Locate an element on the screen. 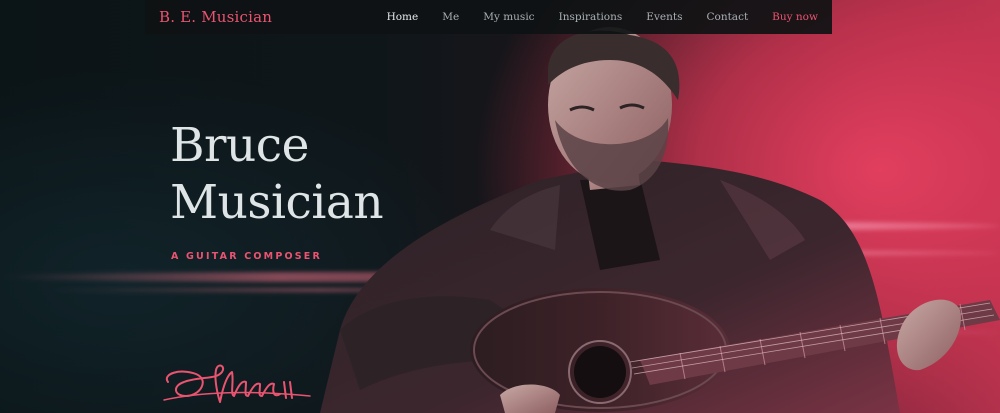 The width and height of the screenshot is (1000, 413). hero-subtitle: A GUITAR COMPOSER is located at coordinates (247, 256).